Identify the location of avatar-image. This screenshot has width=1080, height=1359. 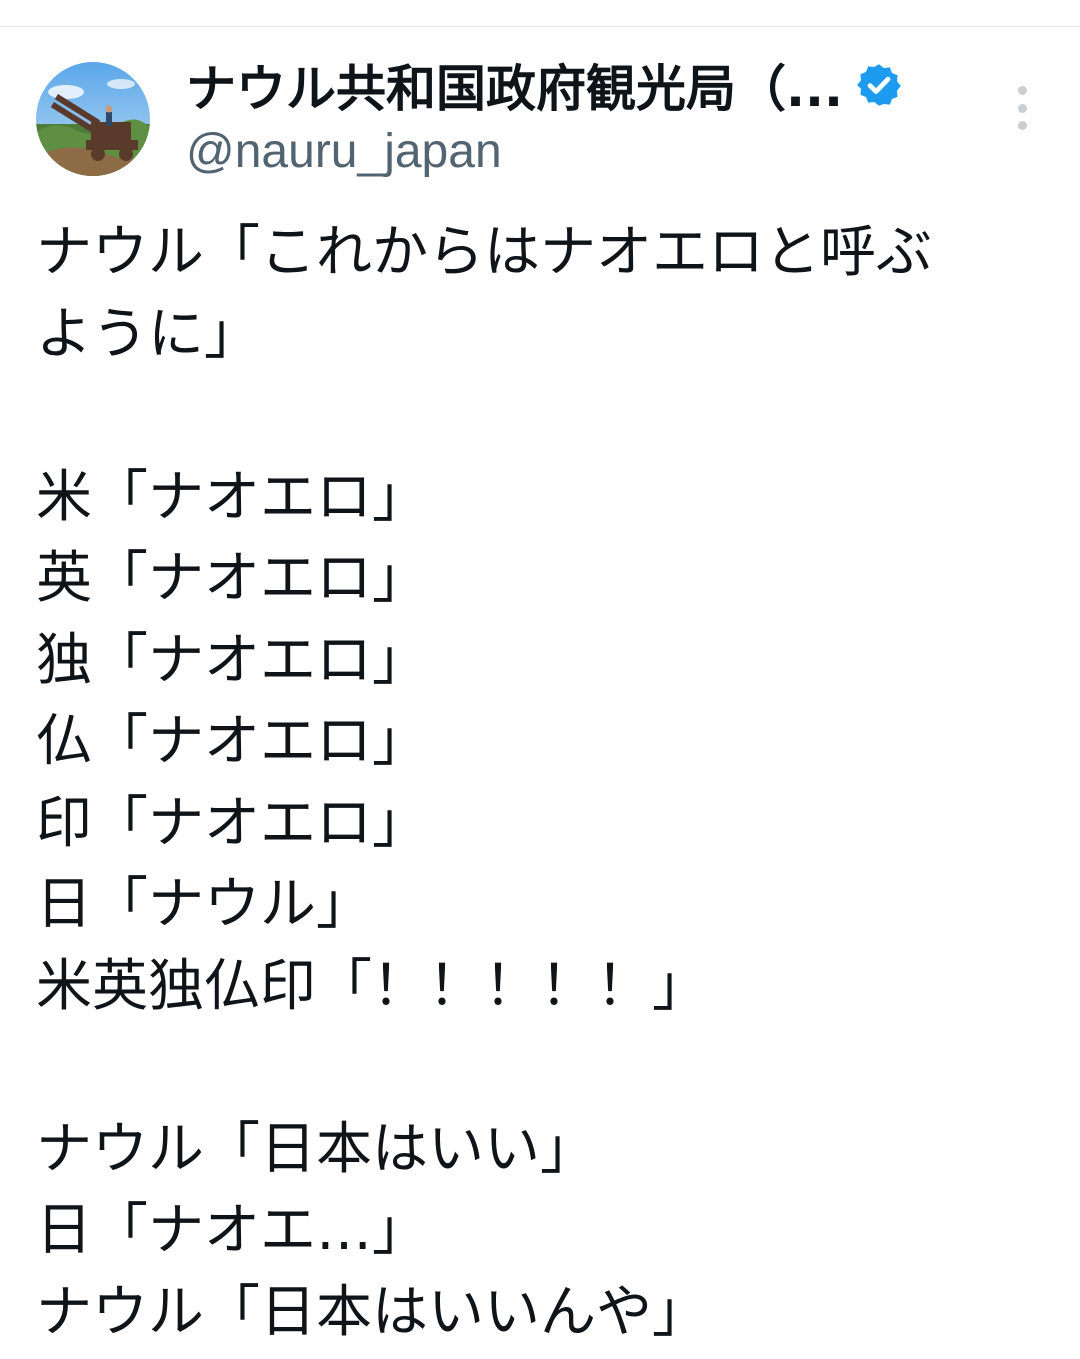
(93, 119).